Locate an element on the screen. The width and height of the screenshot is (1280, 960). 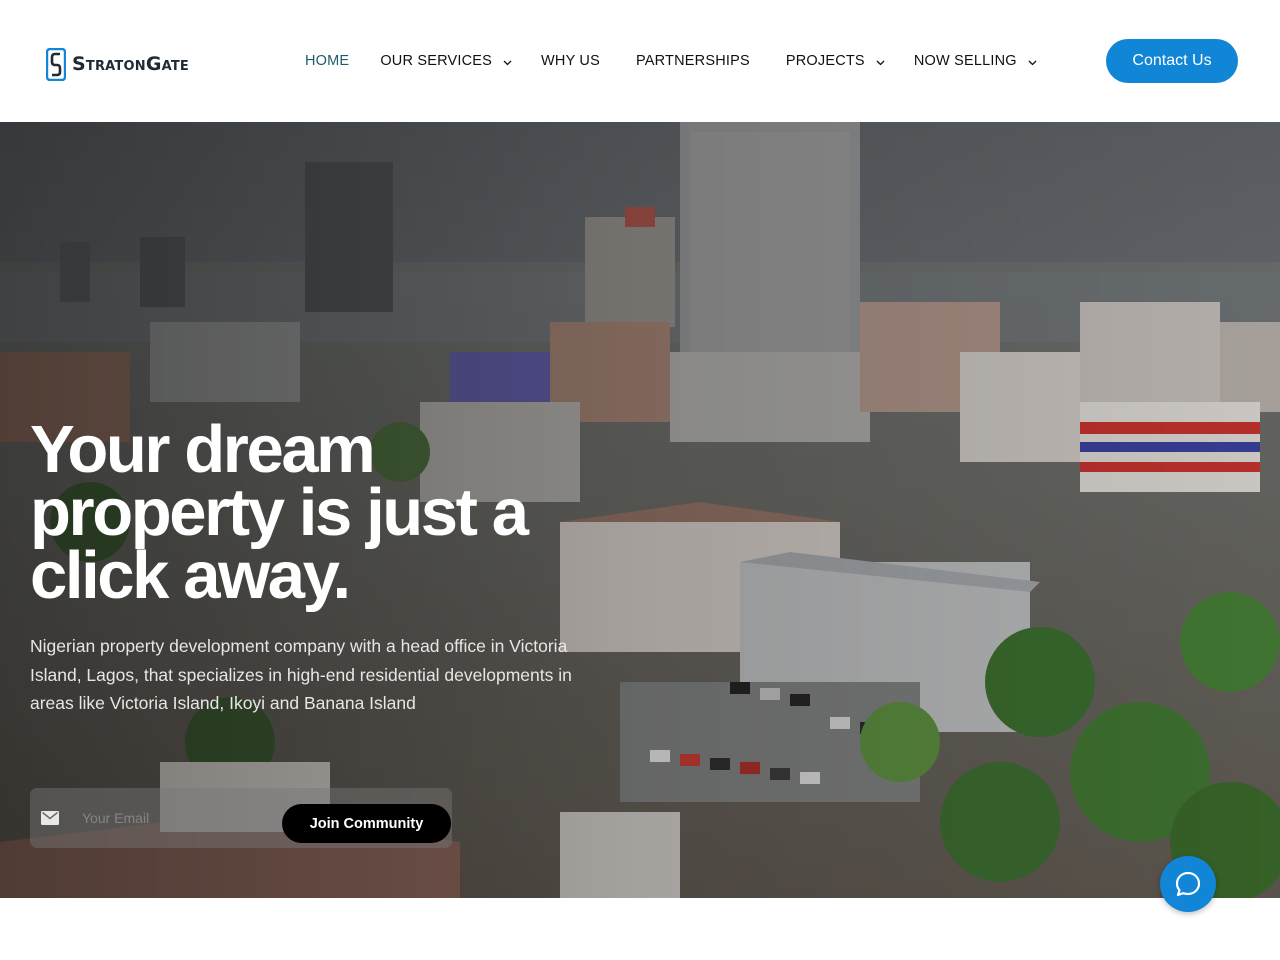
nav-item-label: NOW SELLING is located at coordinates (965, 61).